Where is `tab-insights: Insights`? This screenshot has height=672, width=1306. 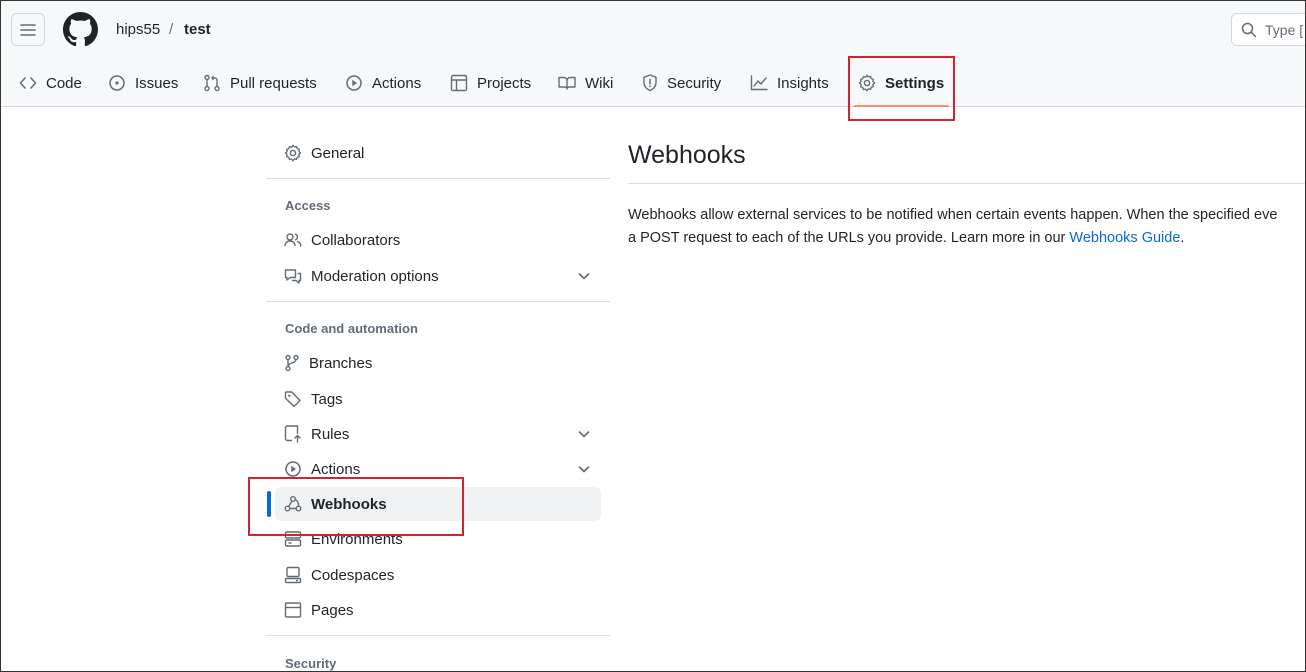
tab-insights: Insights is located at coordinates (789, 83).